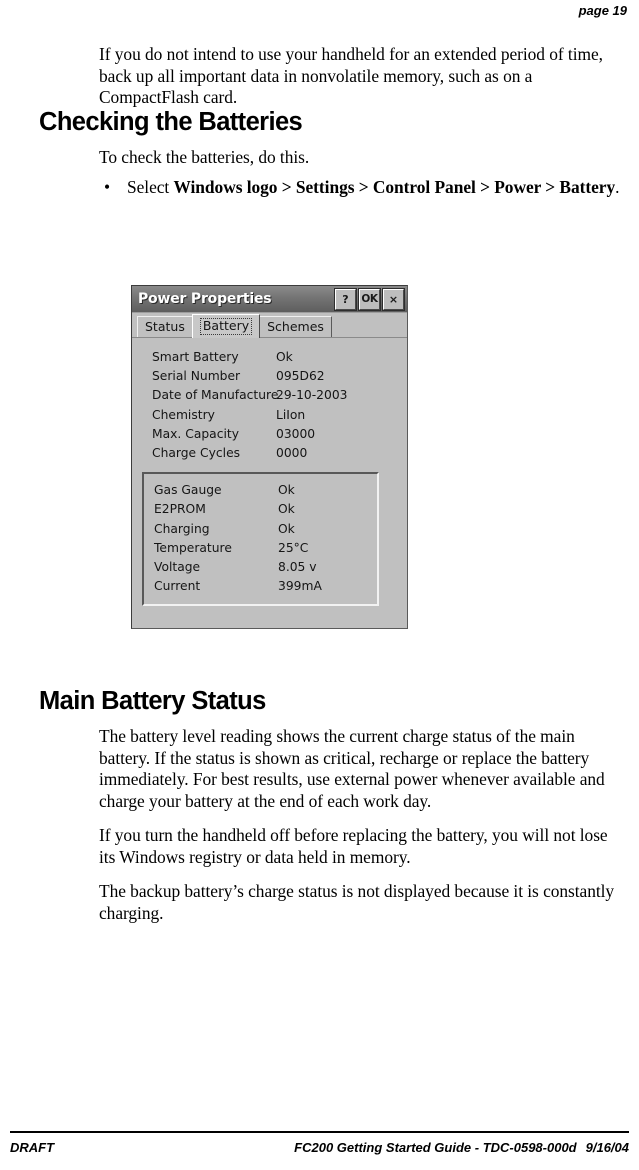 The image size is (639, 1170). What do you see at coordinates (180, 509) in the screenshot?
I see `row-label: E2PROM` at bounding box center [180, 509].